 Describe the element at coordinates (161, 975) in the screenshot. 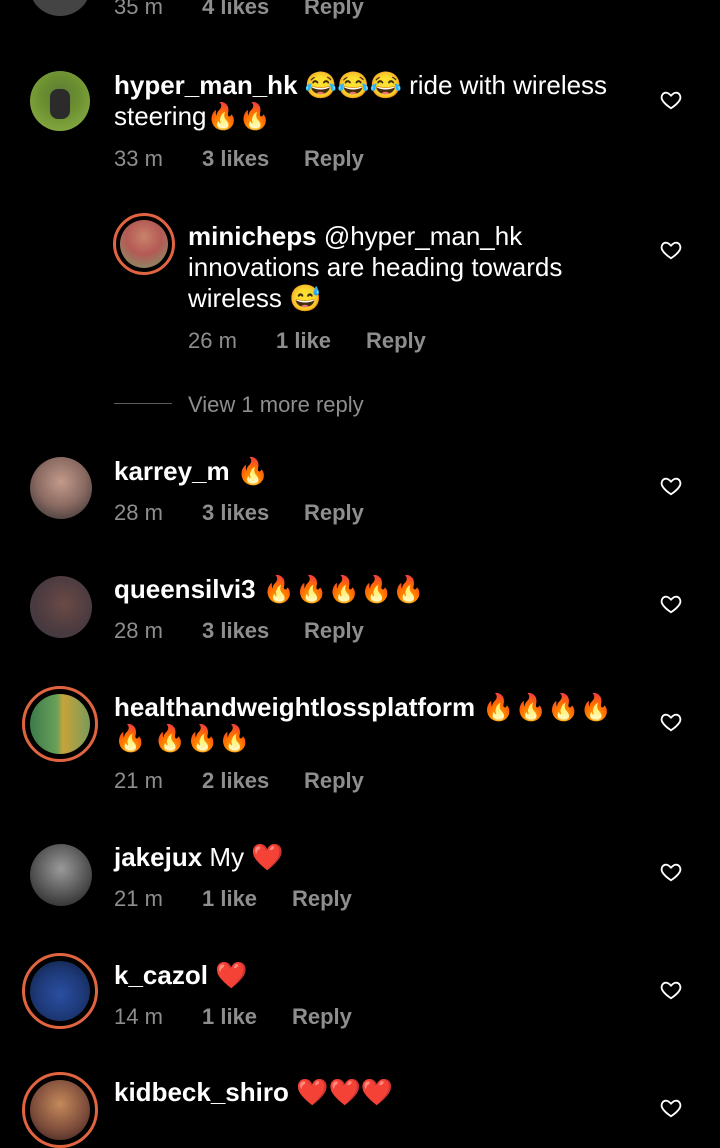

I see `comment-username: k_cazol` at that location.